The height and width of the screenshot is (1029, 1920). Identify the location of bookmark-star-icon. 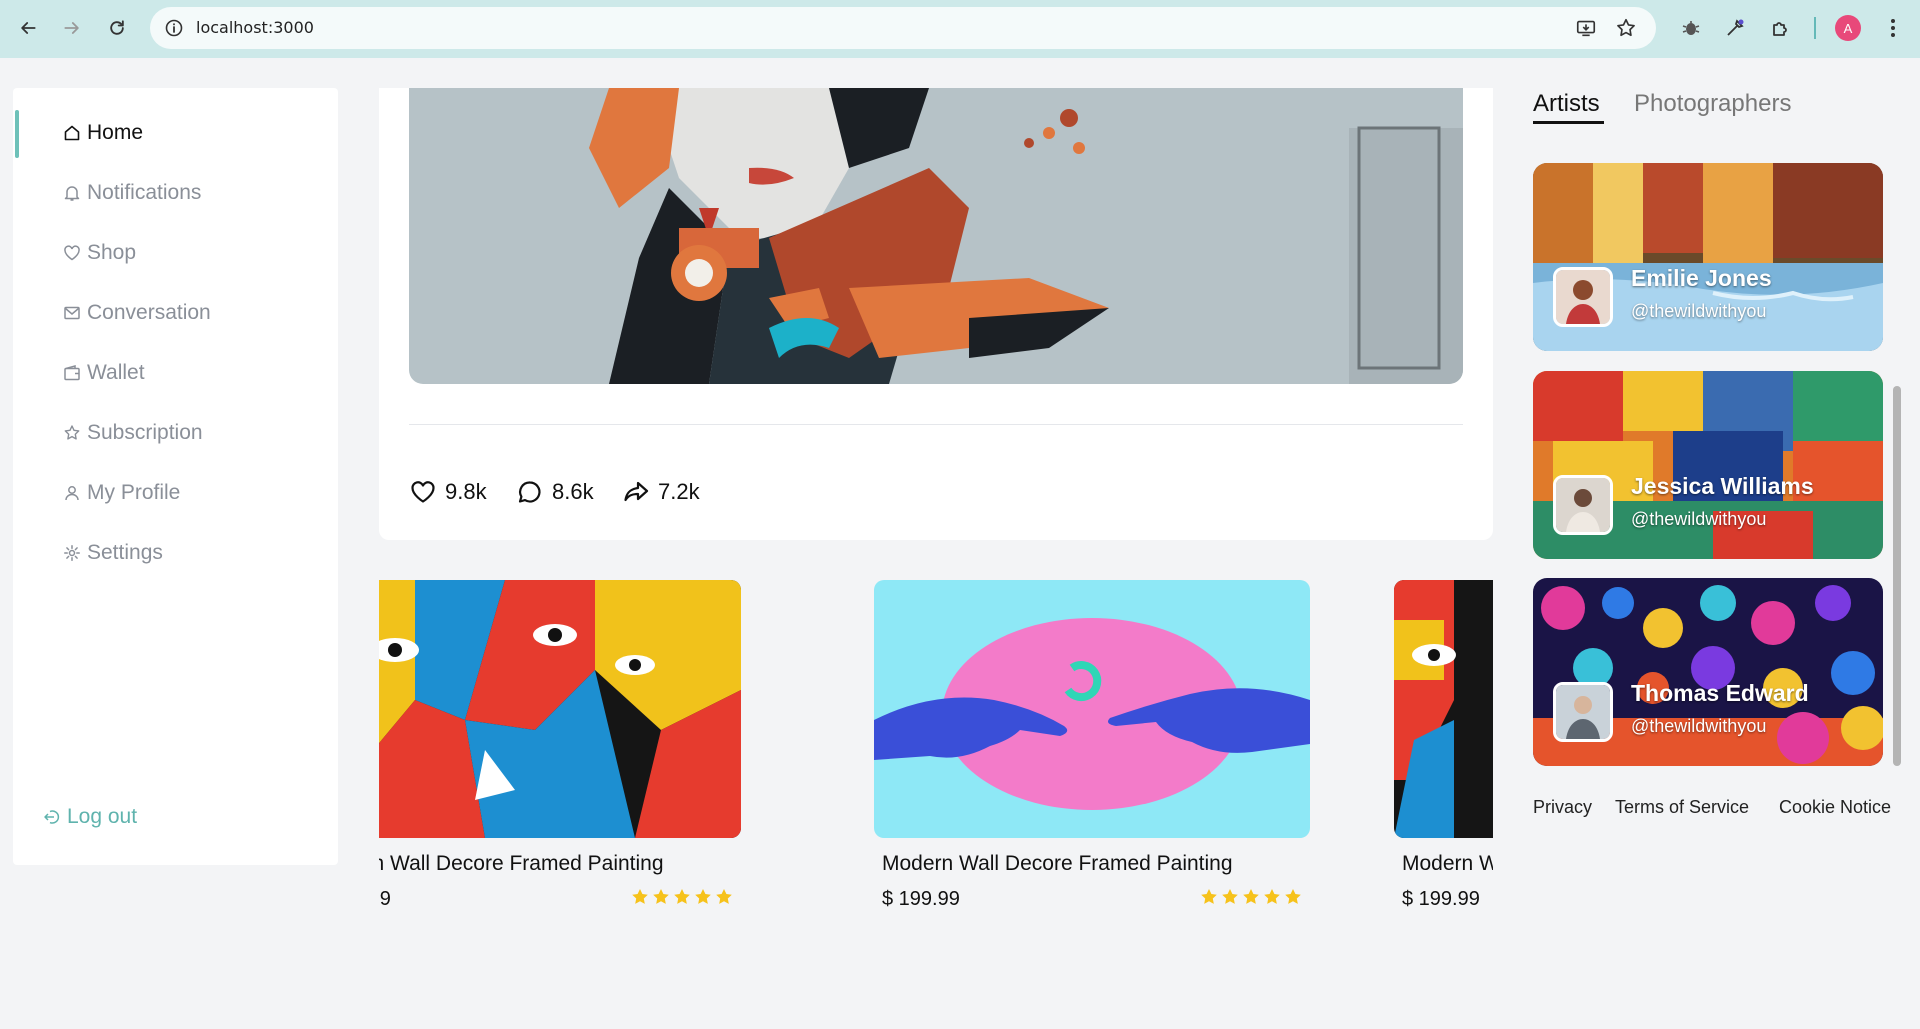
(1626, 28).